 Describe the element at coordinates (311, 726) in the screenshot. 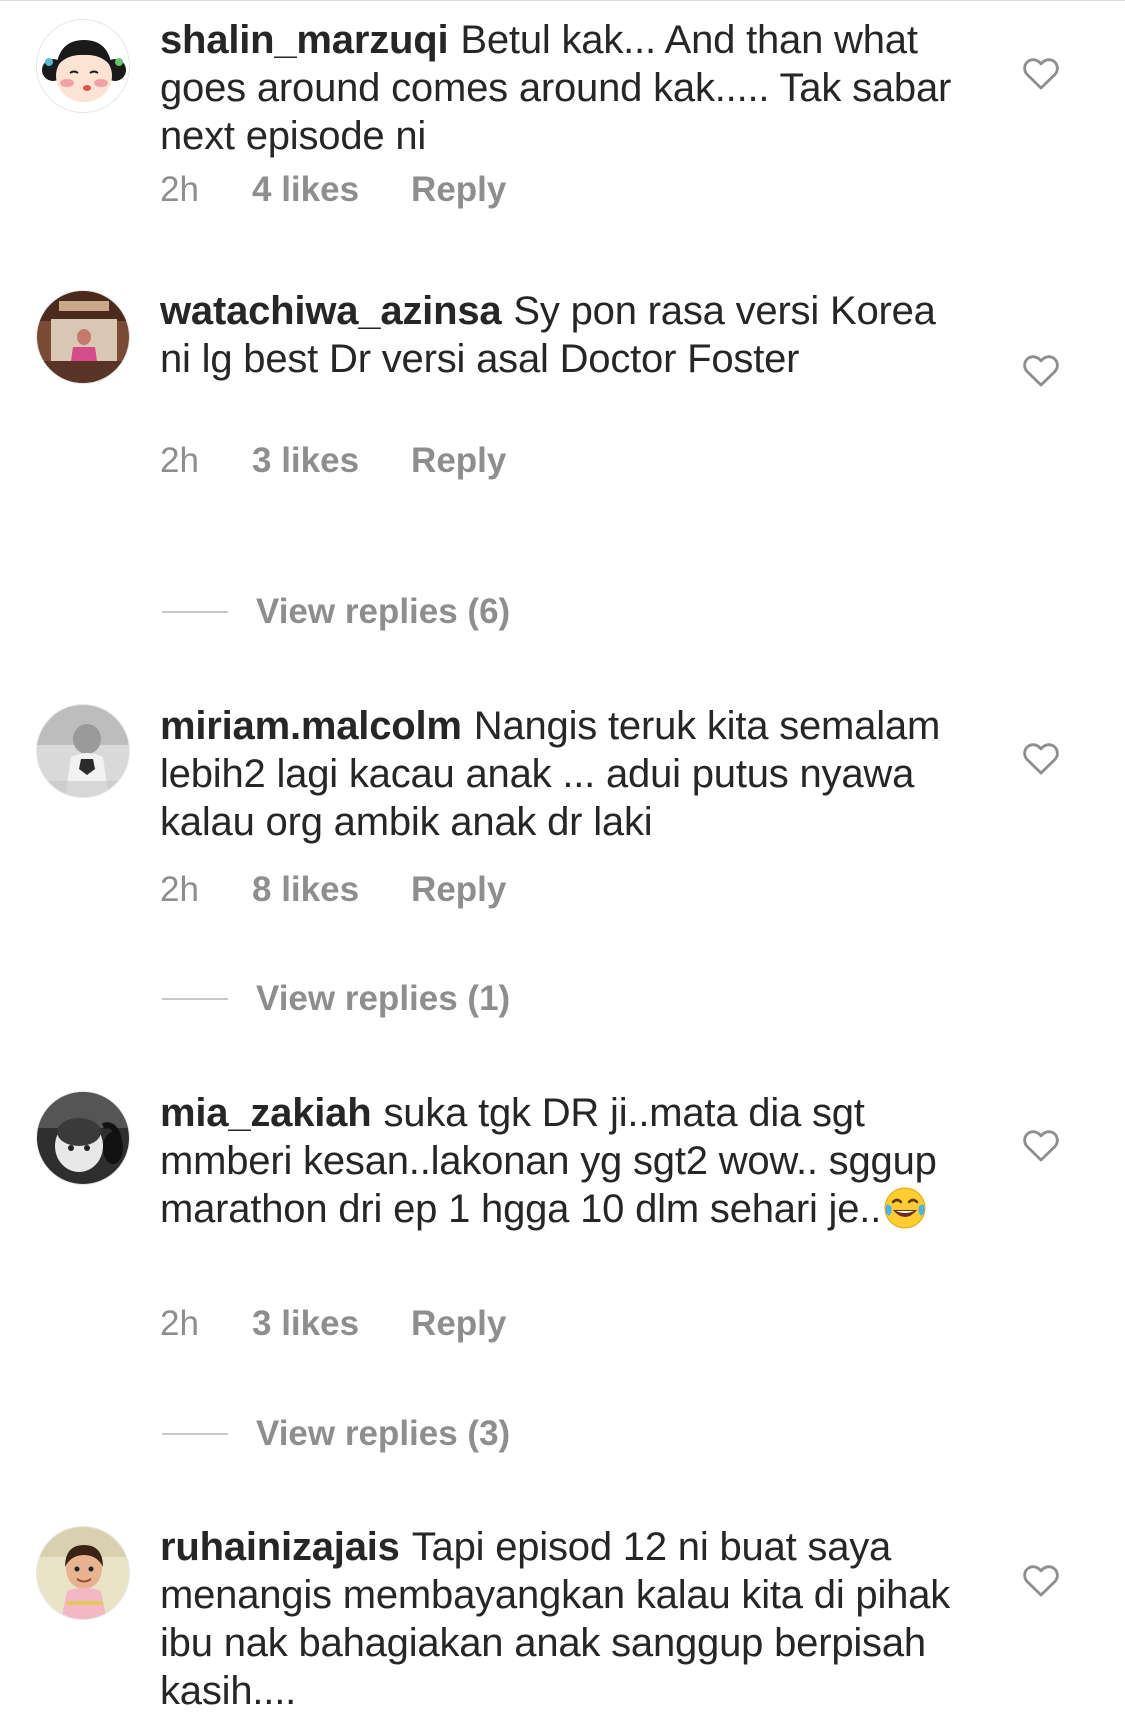

I see `comment-username: miriam.malcolm` at that location.